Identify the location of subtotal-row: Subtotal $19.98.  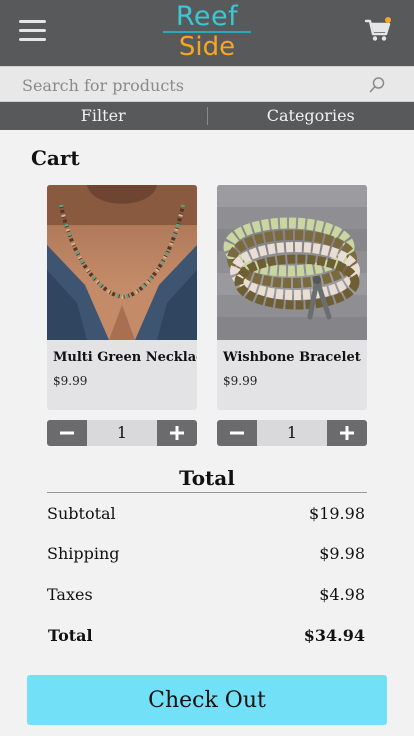
(206, 516).